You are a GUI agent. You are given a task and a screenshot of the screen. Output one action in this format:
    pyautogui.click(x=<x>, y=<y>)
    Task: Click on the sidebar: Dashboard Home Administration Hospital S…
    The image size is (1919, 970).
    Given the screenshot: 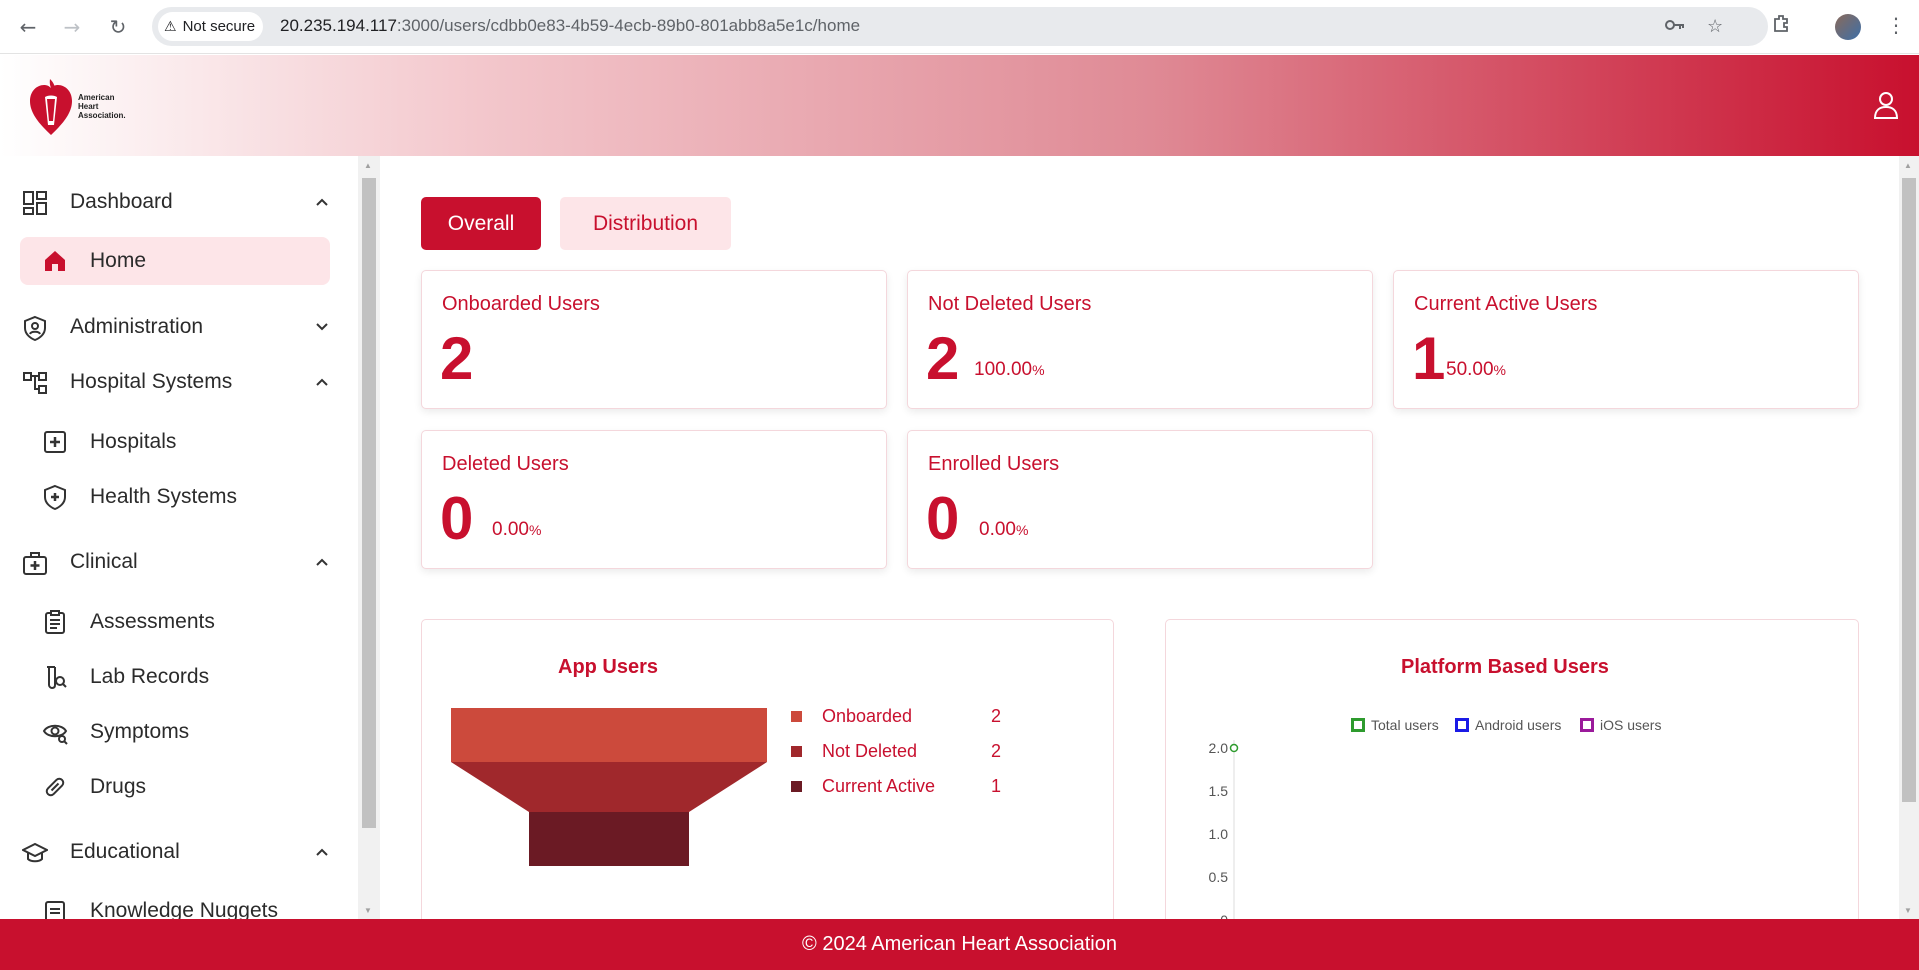 What is the action you would take?
    pyautogui.click(x=179, y=537)
    